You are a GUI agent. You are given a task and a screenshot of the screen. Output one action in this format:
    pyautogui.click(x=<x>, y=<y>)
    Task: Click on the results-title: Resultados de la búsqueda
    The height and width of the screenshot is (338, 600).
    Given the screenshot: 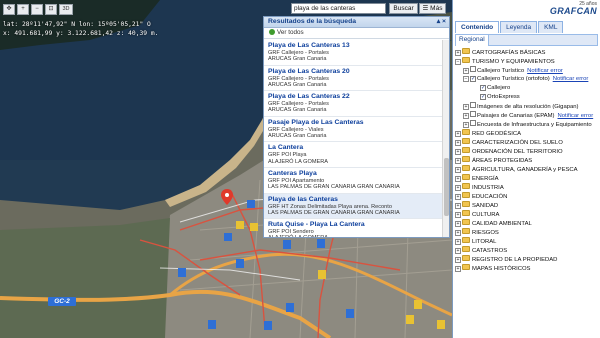 What is the action you would take?
    pyautogui.click(x=312, y=21)
    